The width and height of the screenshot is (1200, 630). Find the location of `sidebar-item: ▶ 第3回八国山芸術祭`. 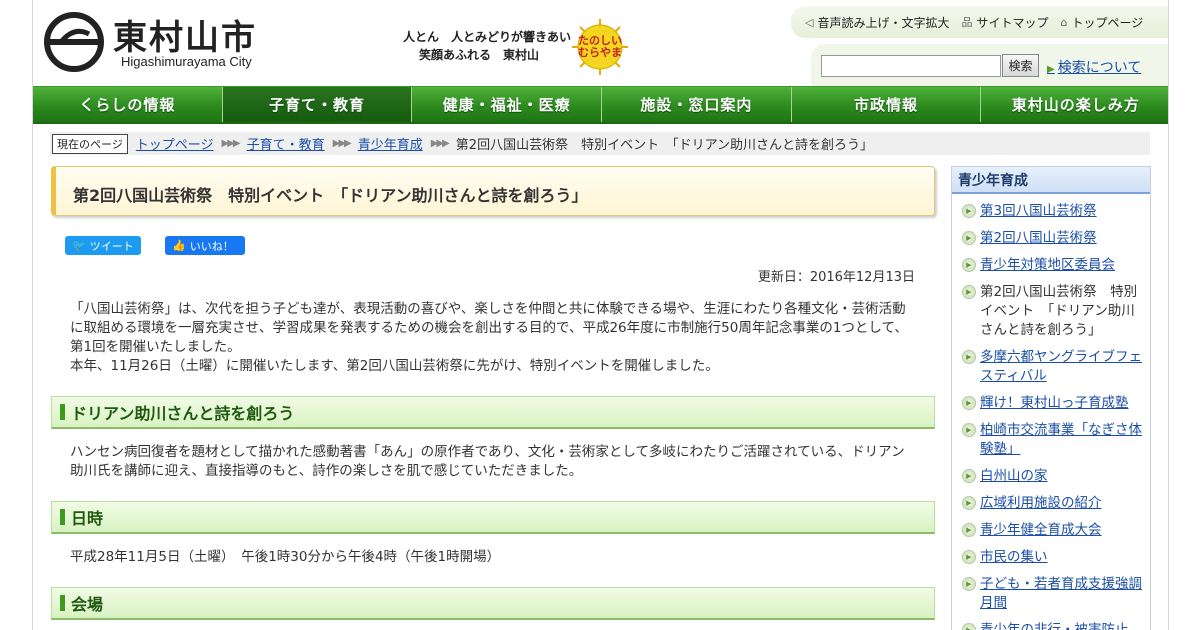

sidebar-item: ▶ 第3回八国山芸術祭 is located at coordinates (1053, 211).